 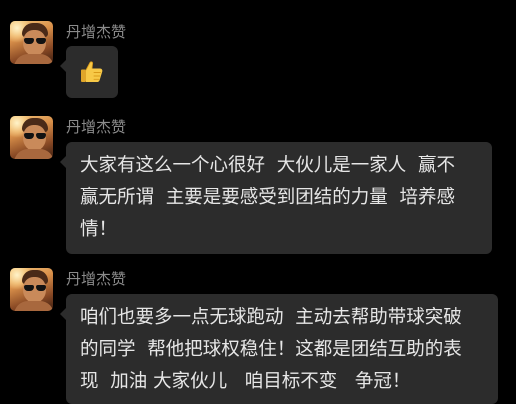 I want to click on message-bubble, so click(x=89, y=72).